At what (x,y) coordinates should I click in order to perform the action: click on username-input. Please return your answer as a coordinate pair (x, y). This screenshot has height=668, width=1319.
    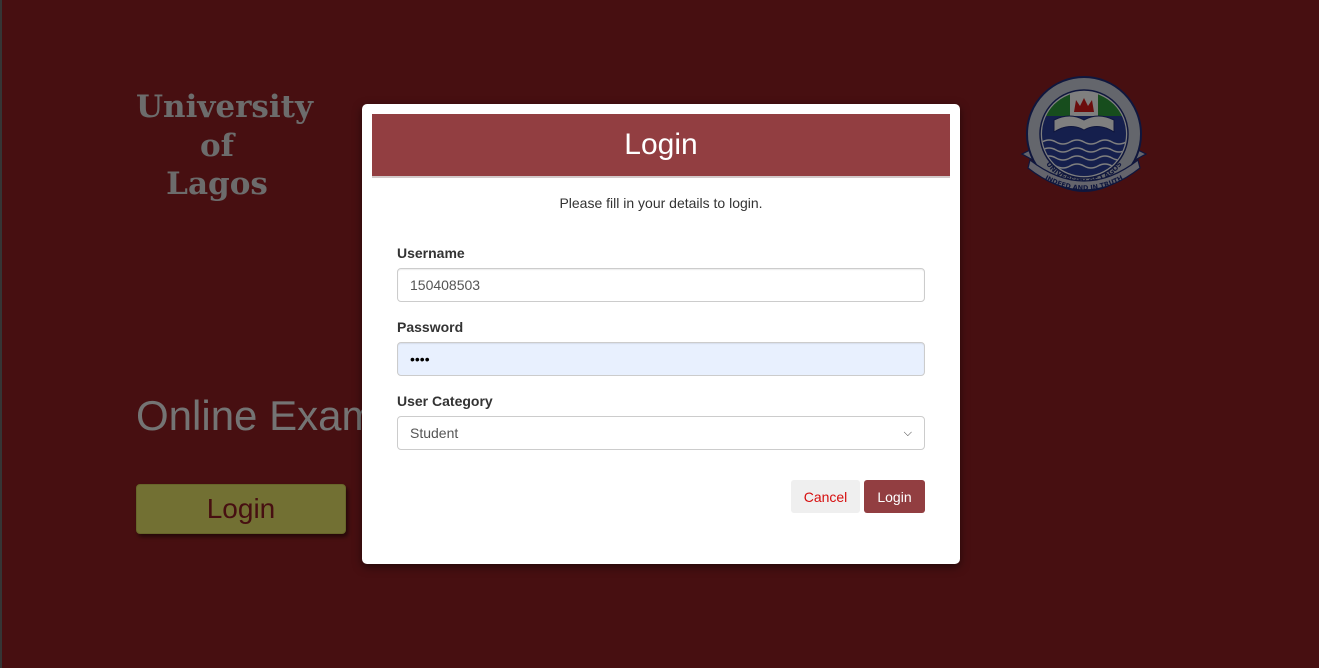
    Looking at the image, I should click on (661, 285).